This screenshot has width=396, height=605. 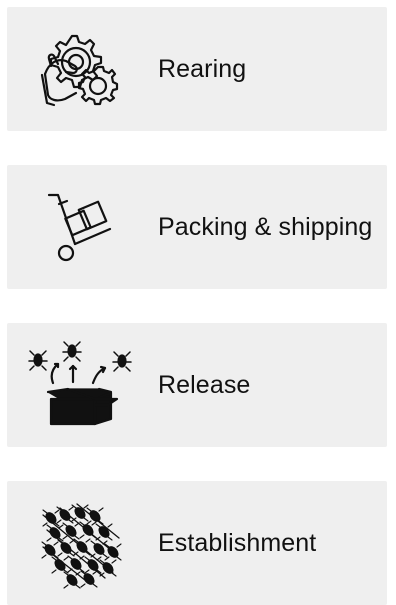 I want to click on release-label: Release, so click(x=204, y=384).